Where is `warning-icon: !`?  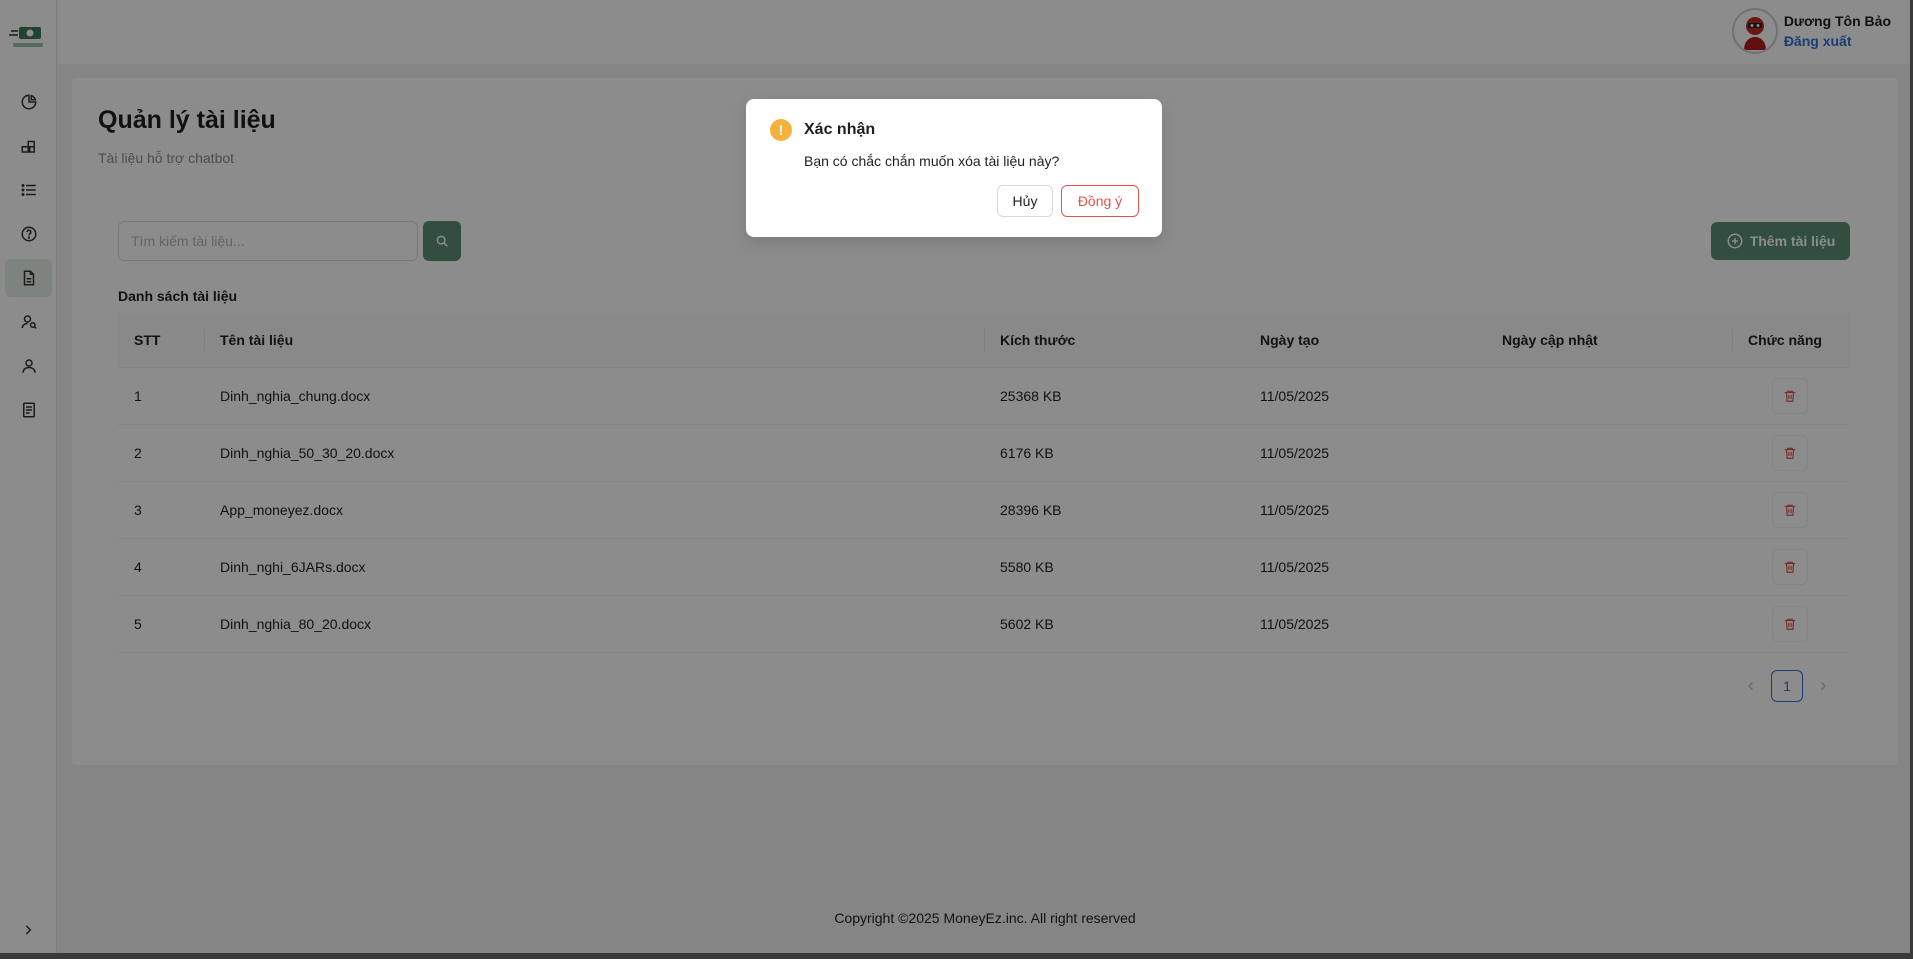
warning-icon: ! is located at coordinates (781, 130).